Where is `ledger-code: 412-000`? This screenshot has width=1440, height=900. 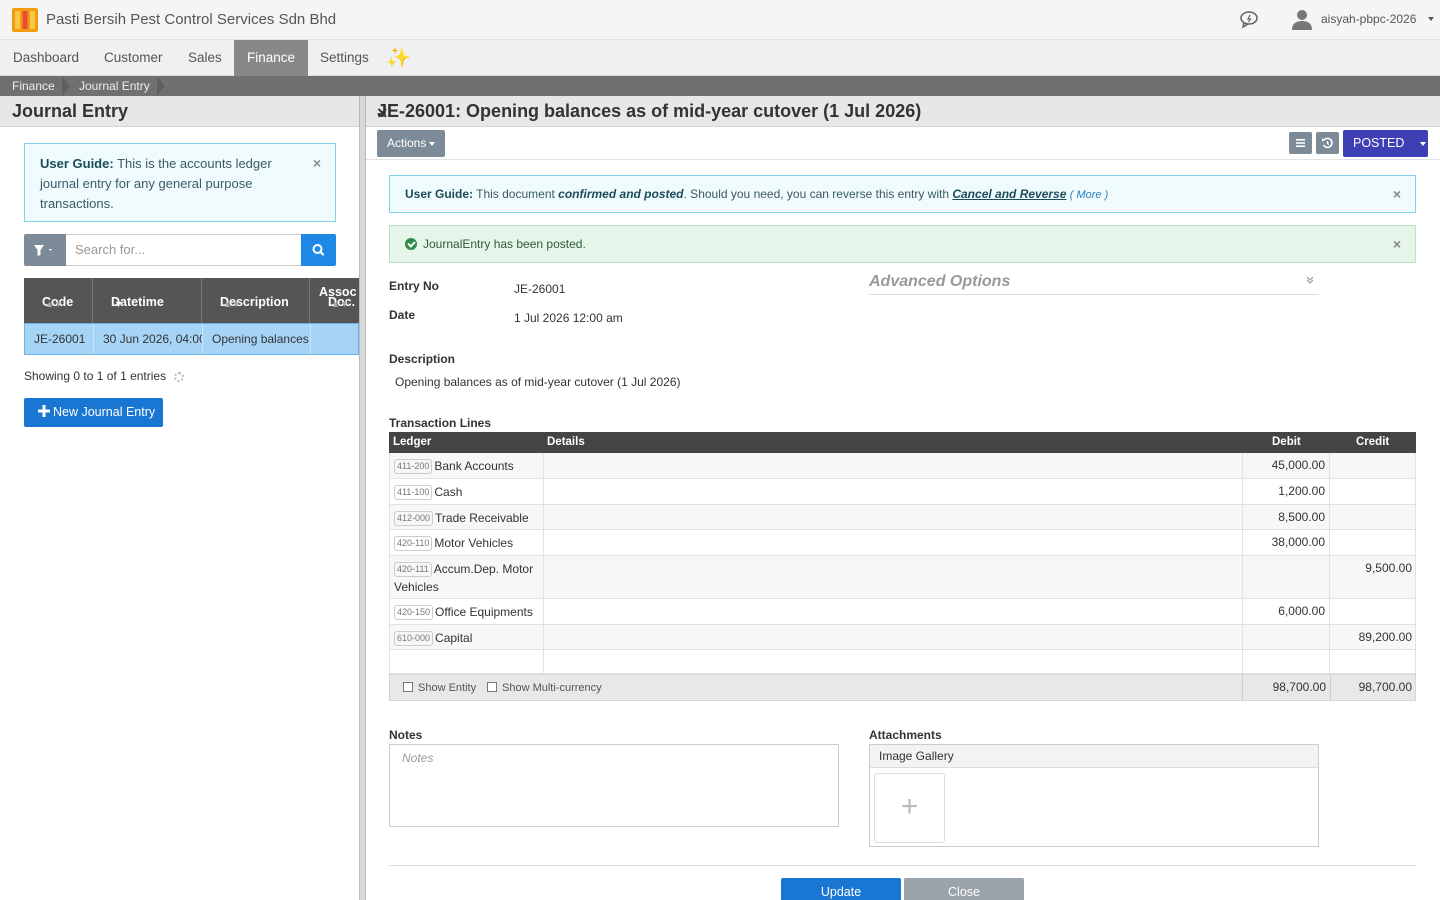 ledger-code: 412-000 is located at coordinates (414, 518).